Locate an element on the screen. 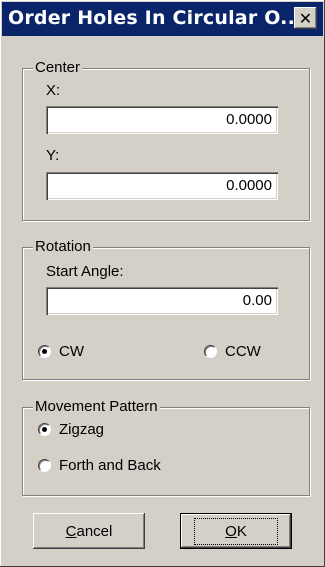 This screenshot has height=567, width=325. forth-and-back-label: Forth and Back is located at coordinates (110, 465).